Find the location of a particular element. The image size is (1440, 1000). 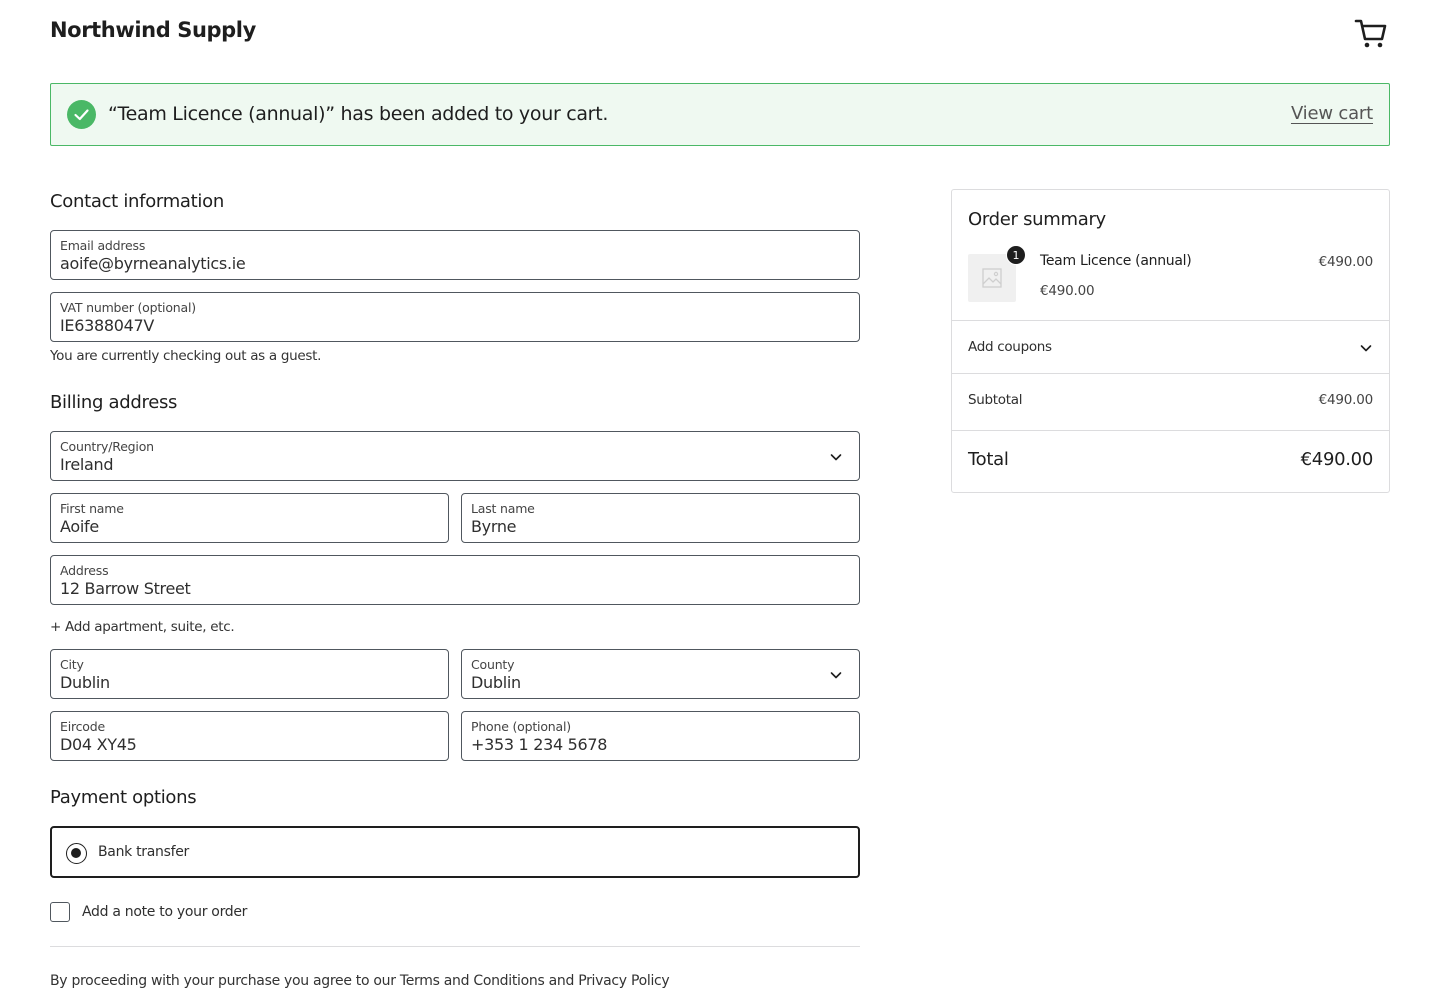

eircode-value: D04 XY45 is located at coordinates (98, 744).